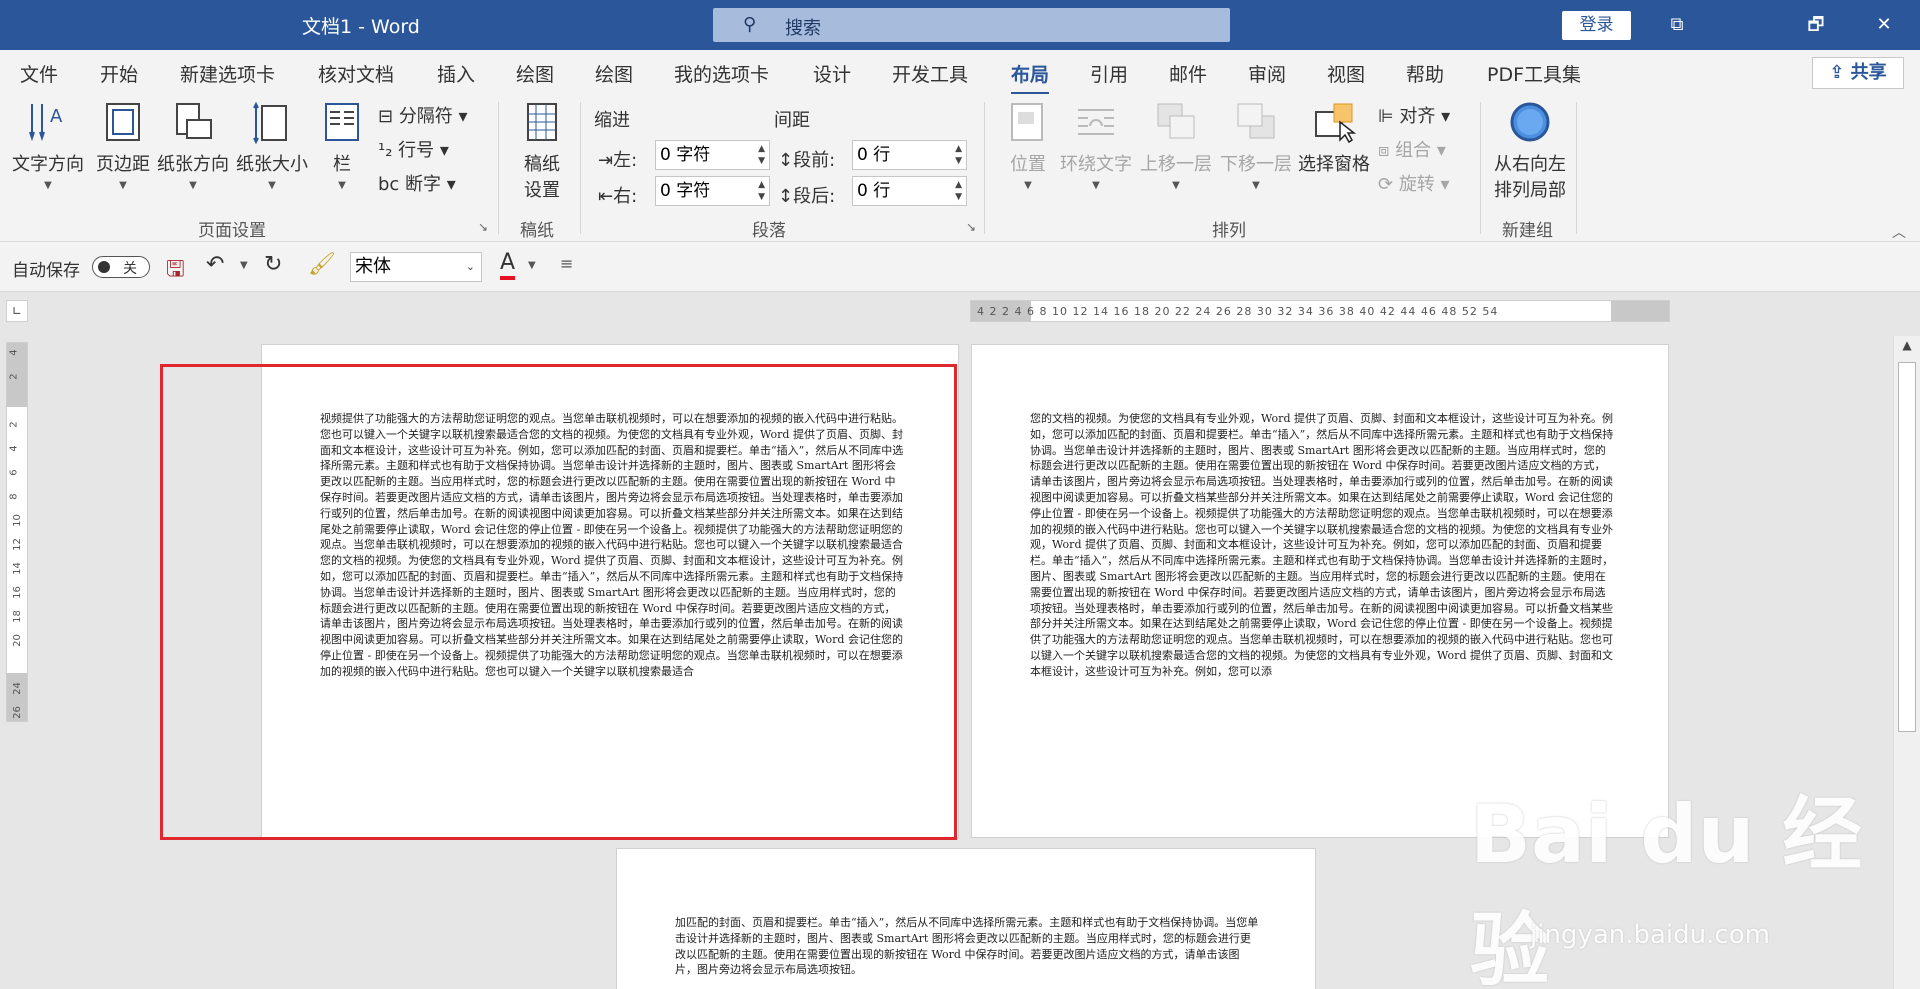  Describe the element at coordinates (227, 73) in the screenshot. I see `tab-new: 新建选项卡` at that location.